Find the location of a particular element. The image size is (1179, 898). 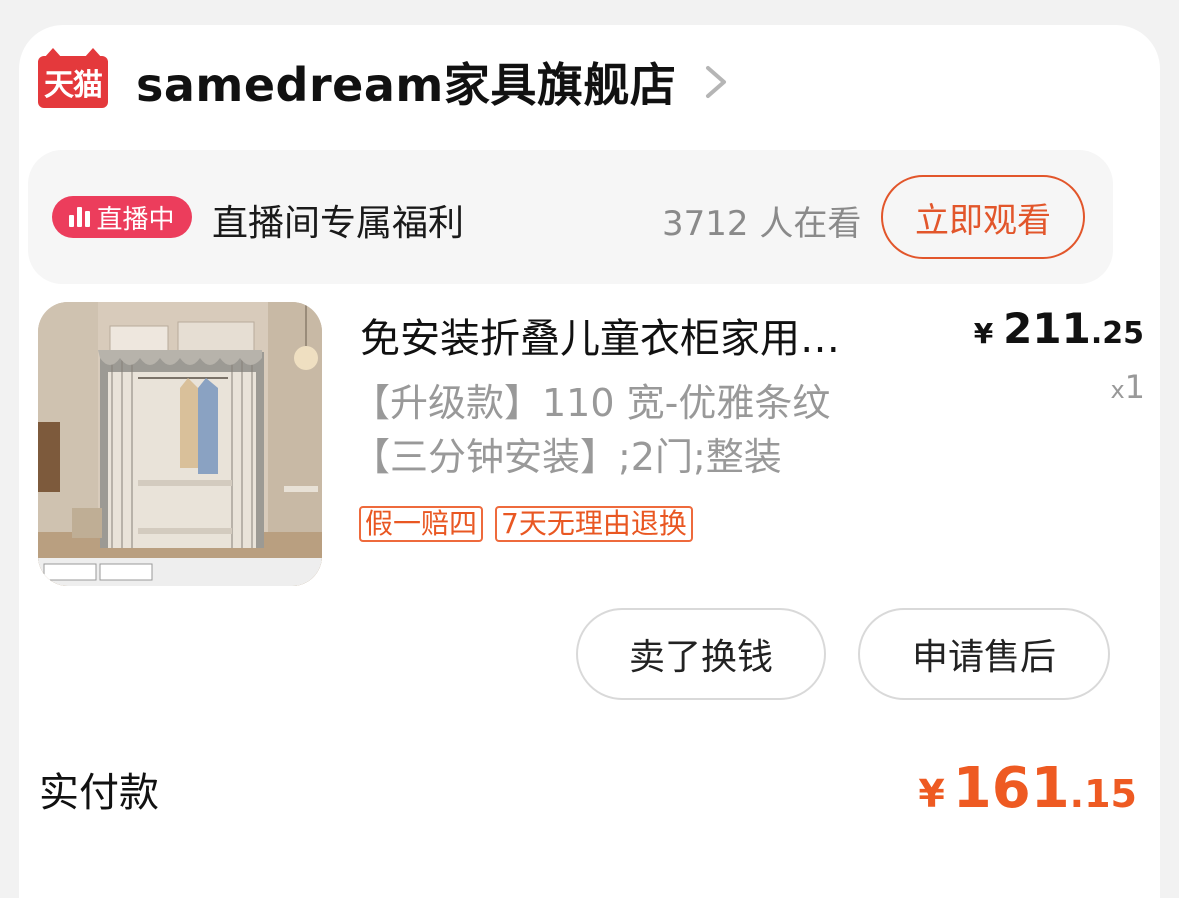

tmall-logo: 天猫 is located at coordinates (73, 78).